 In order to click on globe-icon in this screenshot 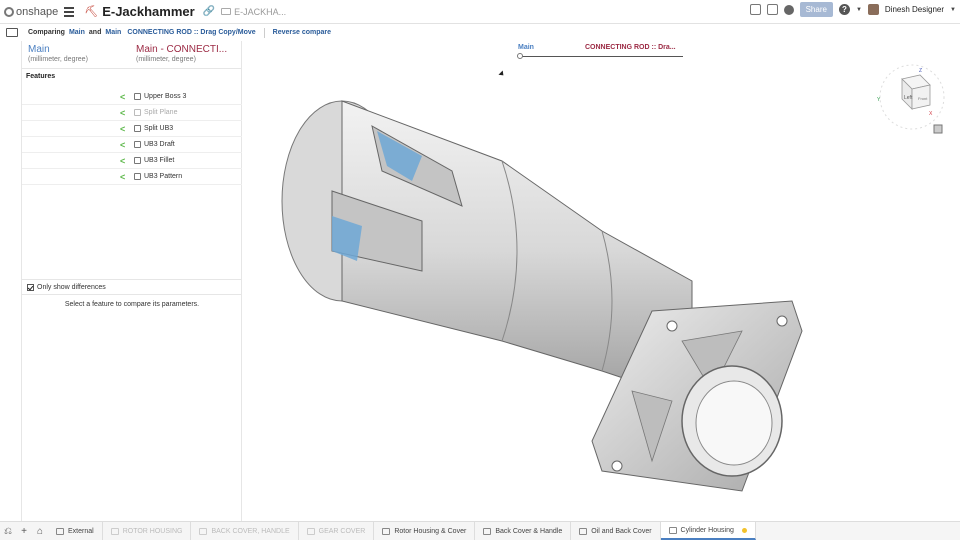, I will do `click(788, 9)`.